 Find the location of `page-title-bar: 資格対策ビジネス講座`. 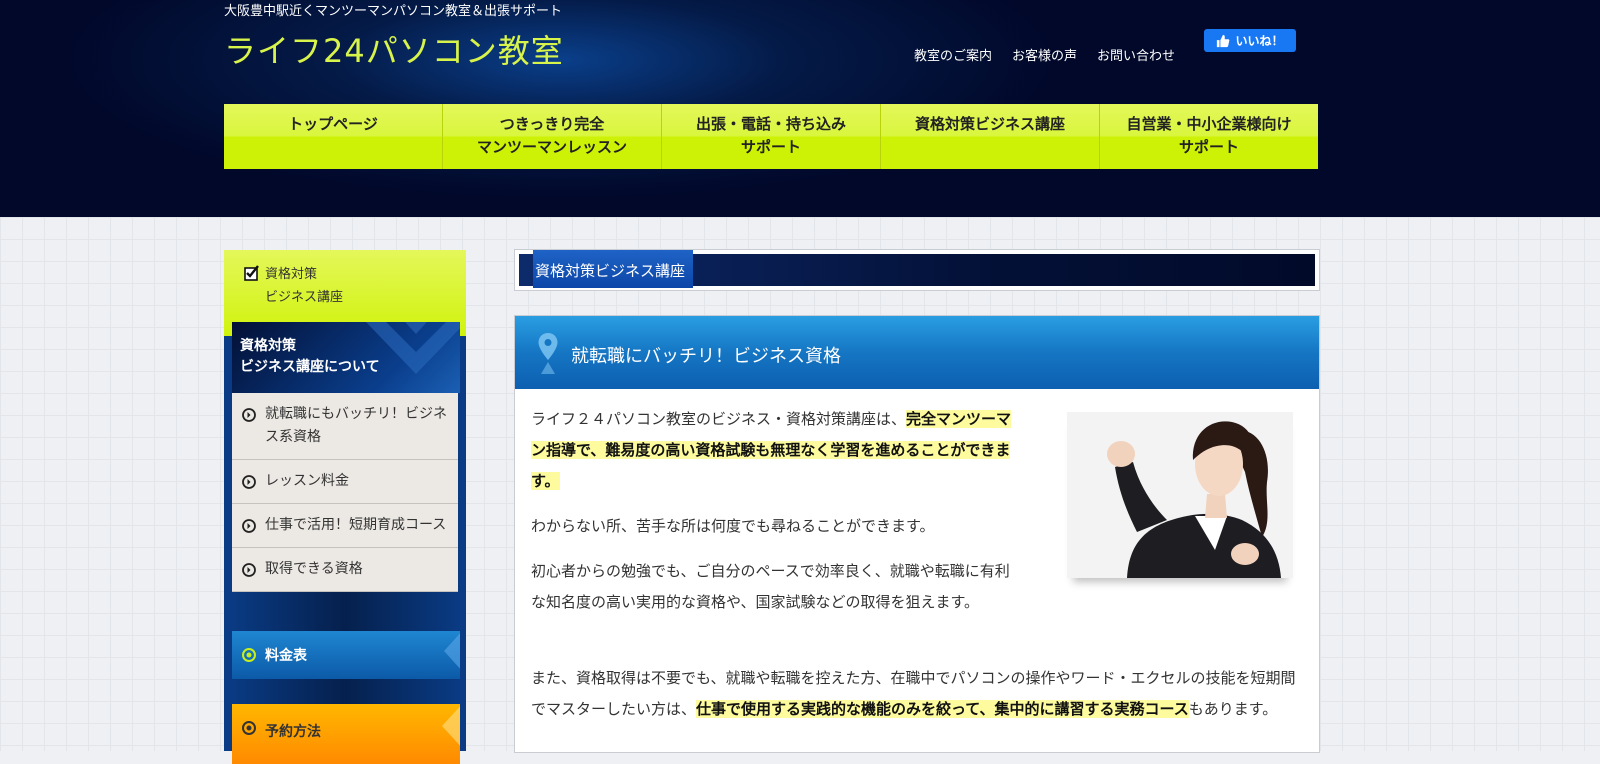

page-title-bar: 資格対策ビジネス講座 is located at coordinates (917, 269).